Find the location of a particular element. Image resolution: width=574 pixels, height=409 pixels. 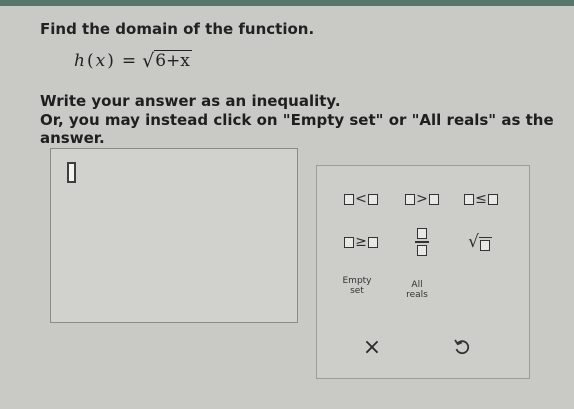

less-than-button: < is located at coordinates (361, 199).